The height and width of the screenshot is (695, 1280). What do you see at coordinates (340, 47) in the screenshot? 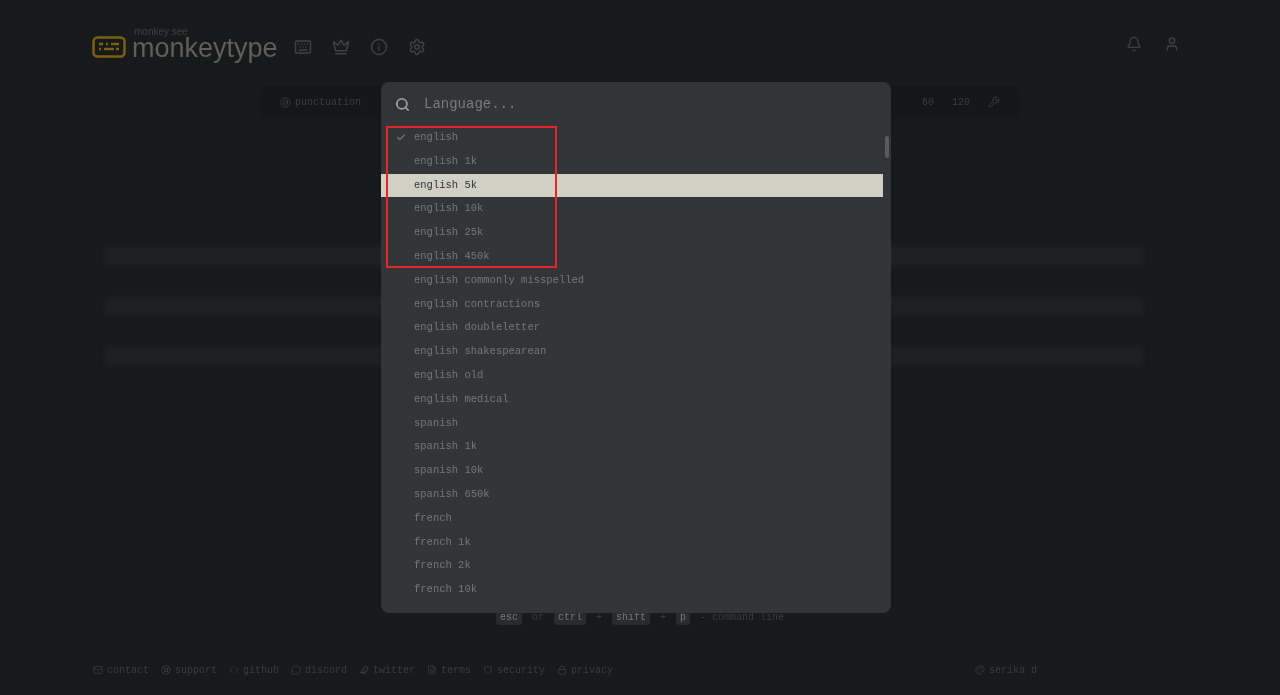
I see `crown-icon` at bounding box center [340, 47].